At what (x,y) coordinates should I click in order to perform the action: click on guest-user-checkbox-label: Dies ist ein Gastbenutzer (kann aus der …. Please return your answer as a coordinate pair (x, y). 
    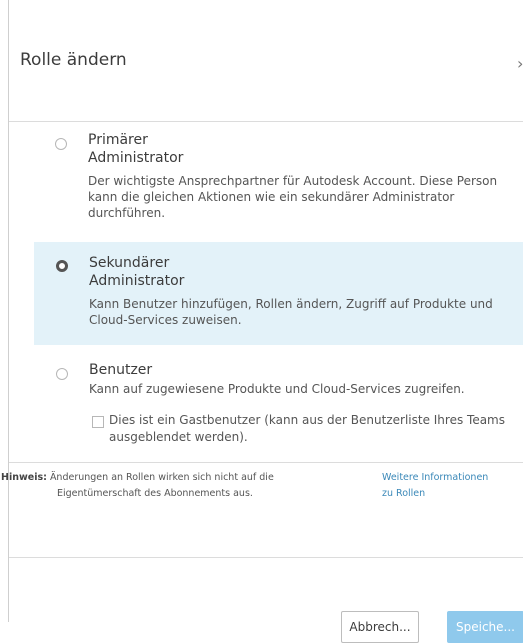
    Looking at the image, I should click on (307, 428).